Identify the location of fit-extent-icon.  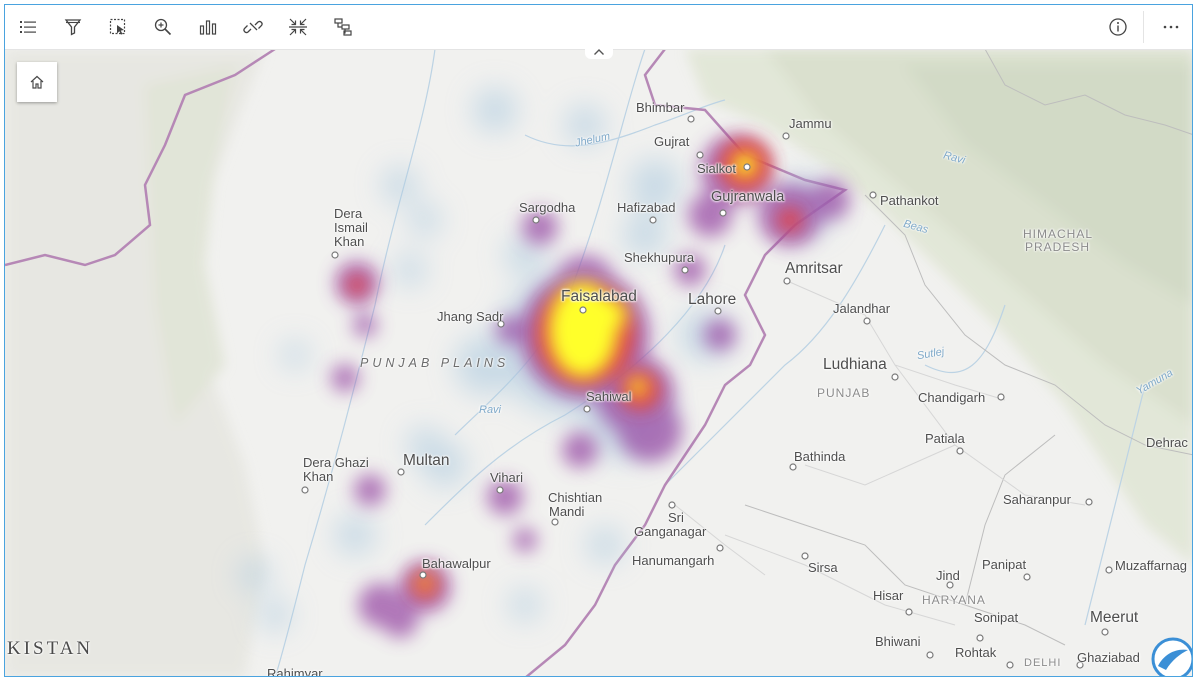
(298, 27).